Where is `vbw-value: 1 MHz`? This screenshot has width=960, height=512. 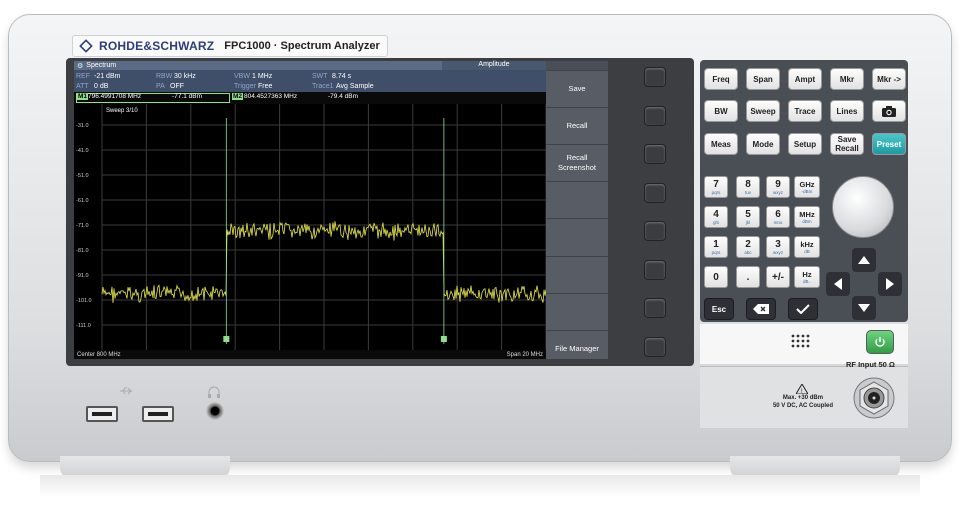 vbw-value: 1 MHz is located at coordinates (262, 76).